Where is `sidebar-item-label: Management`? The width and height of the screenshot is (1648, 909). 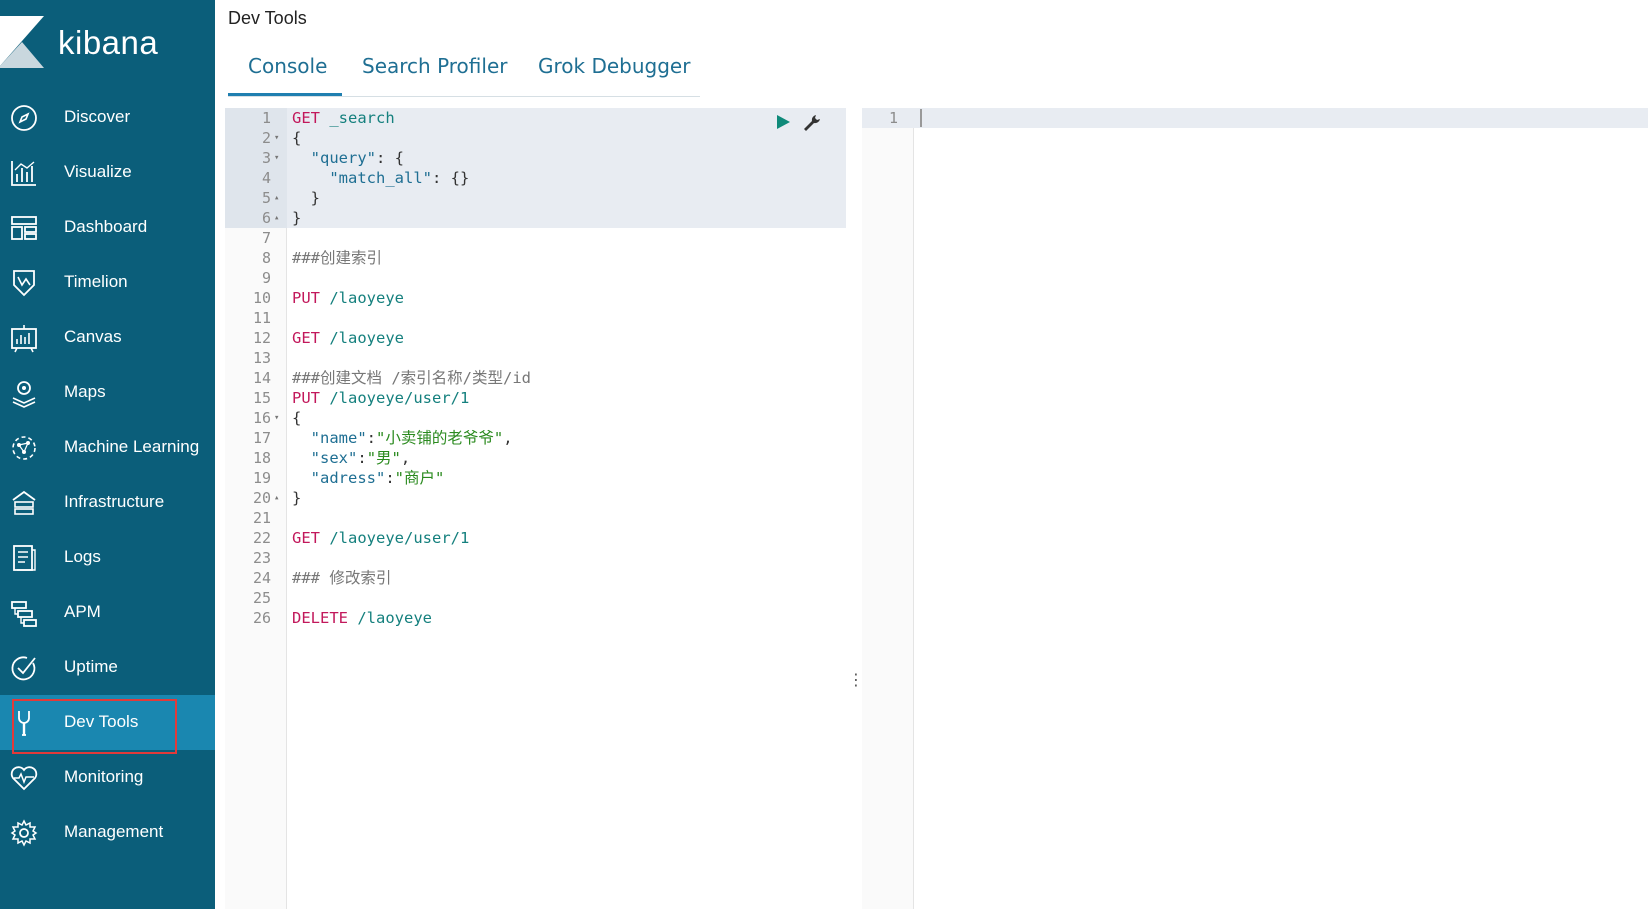
sidebar-item-label: Management is located at coordinates (114, 831).